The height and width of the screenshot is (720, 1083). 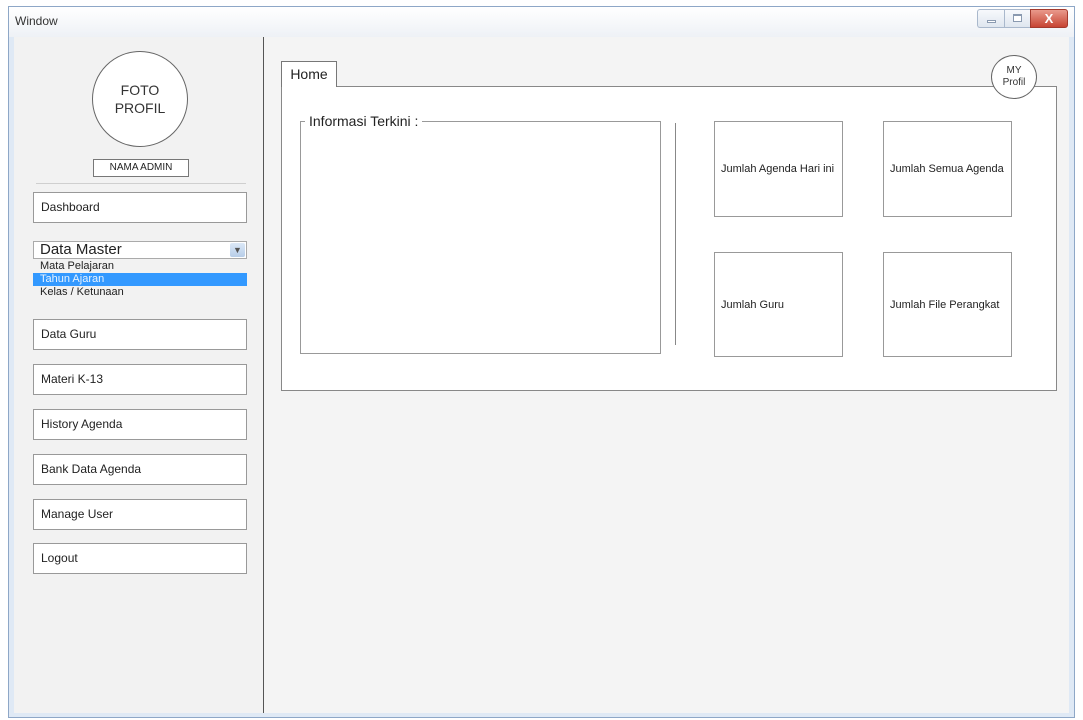 What do you see at coordinates (140, 207) in the screenshot?
I see `menu-dashboard-button: Dashboard` at bounding box center [140, 207].